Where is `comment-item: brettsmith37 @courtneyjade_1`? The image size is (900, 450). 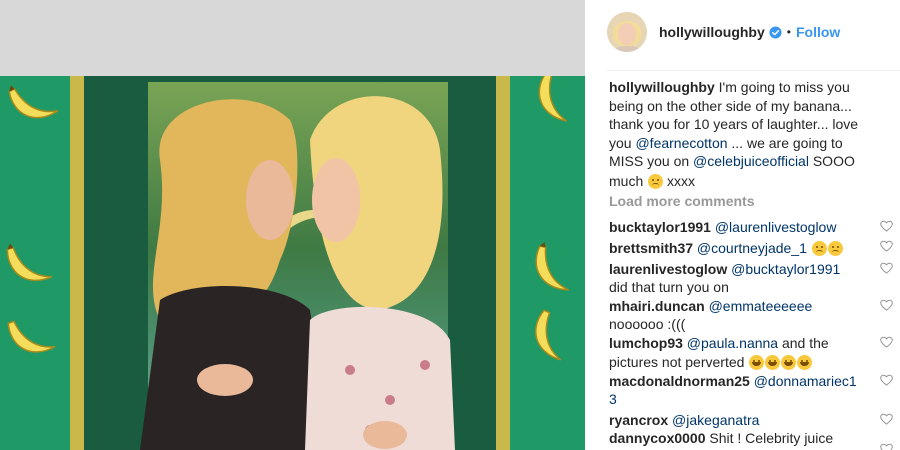
comment-item: brettsmith37 @courtneyjade_1 is located at coordinates (751, 248).